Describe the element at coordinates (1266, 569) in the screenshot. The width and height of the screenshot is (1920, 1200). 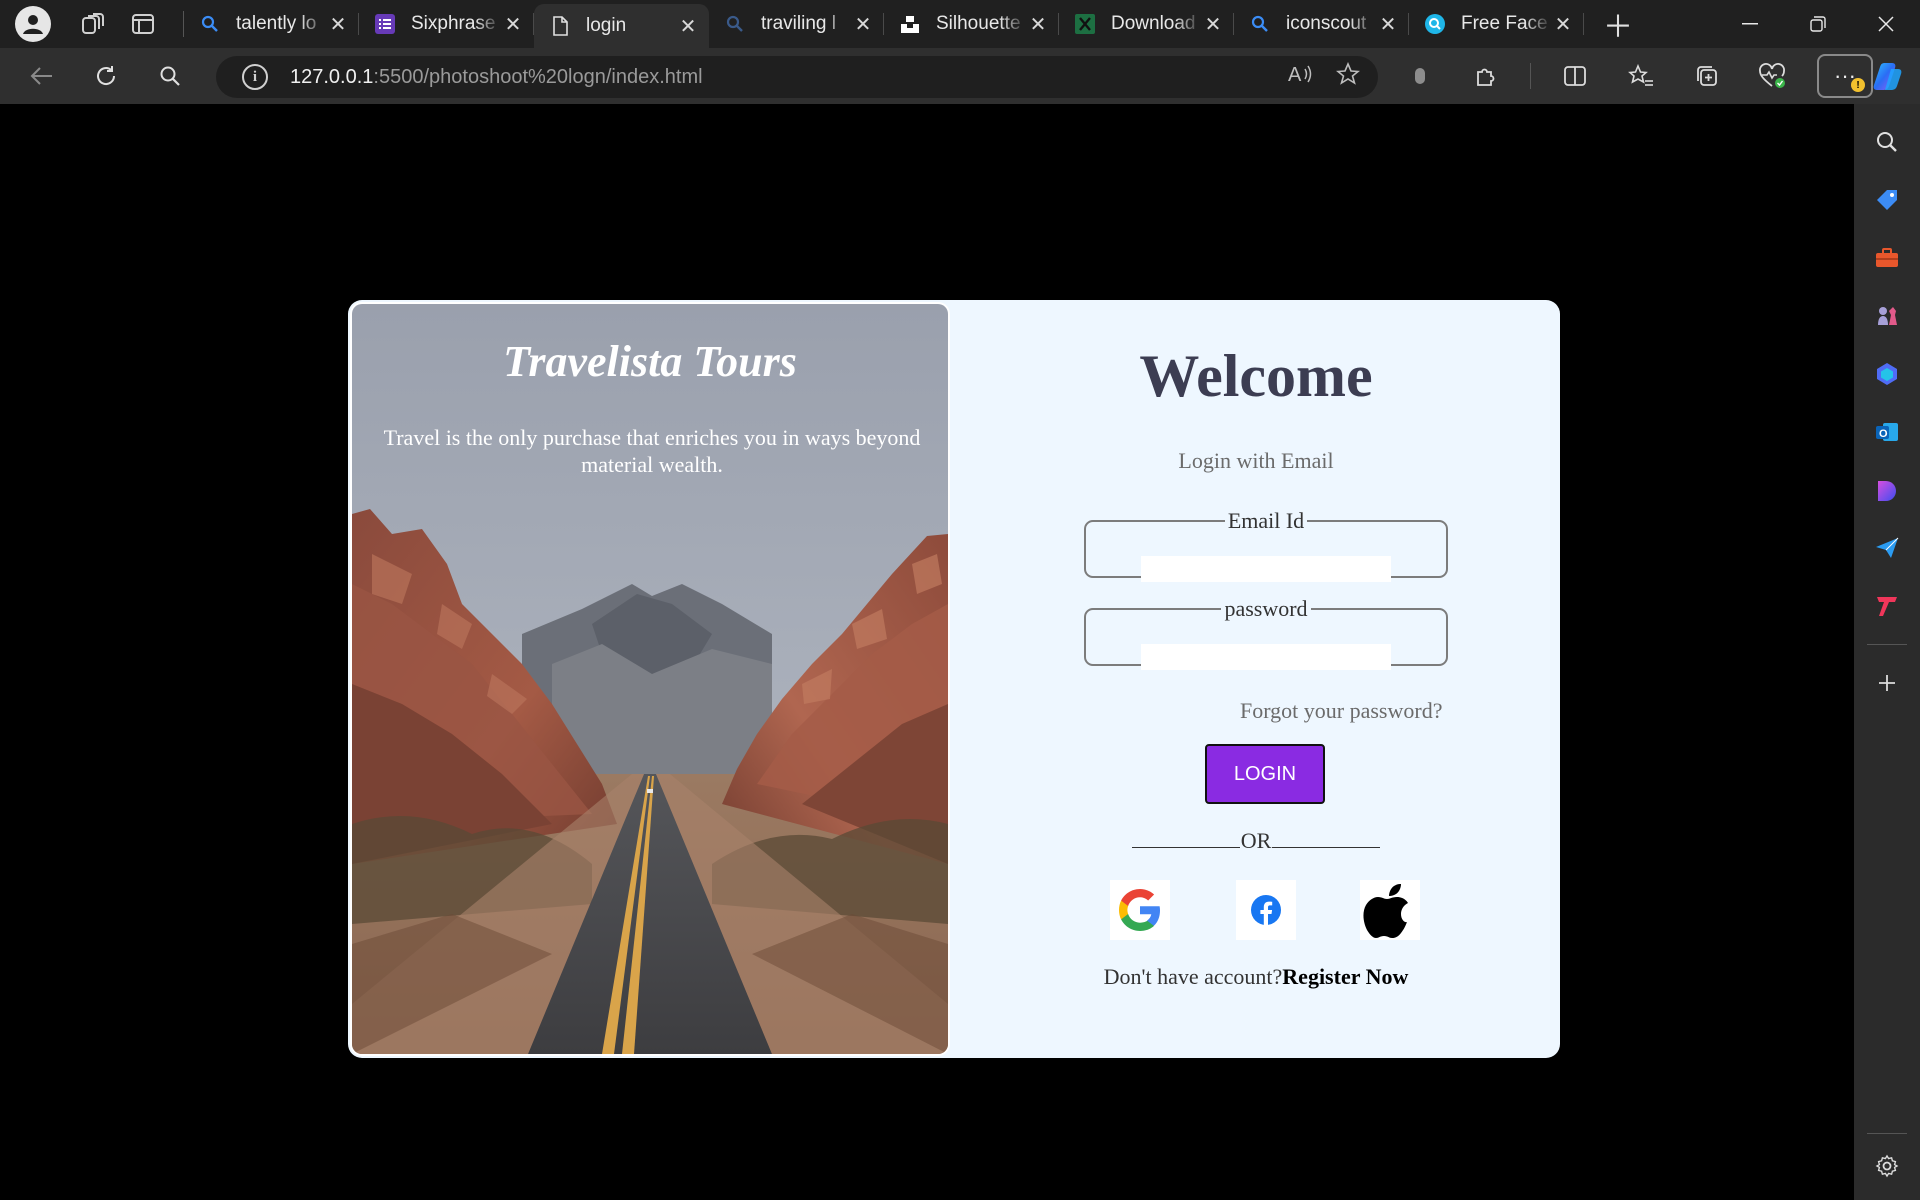
I see `email-input` at that location.